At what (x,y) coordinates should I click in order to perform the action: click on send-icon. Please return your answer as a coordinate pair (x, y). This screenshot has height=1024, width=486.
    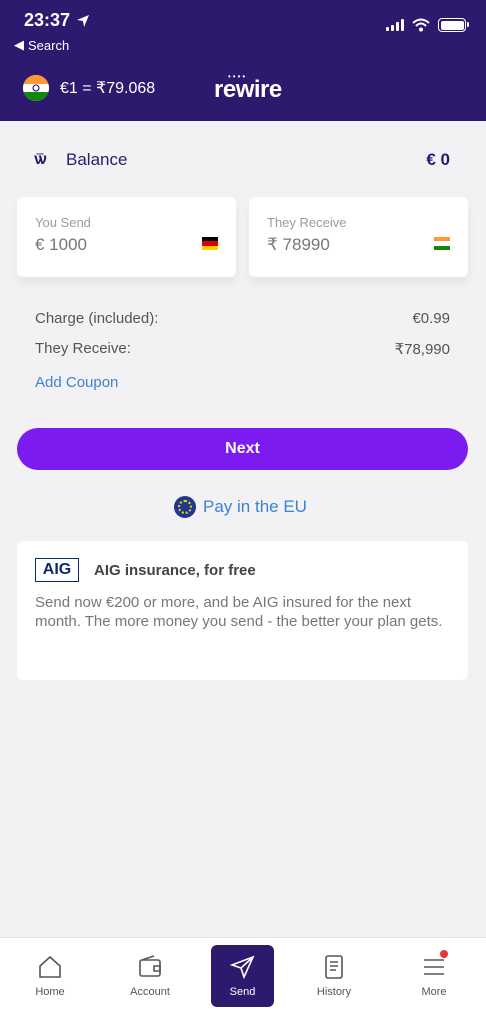
    Looking at the image, I should click on (242, 967).